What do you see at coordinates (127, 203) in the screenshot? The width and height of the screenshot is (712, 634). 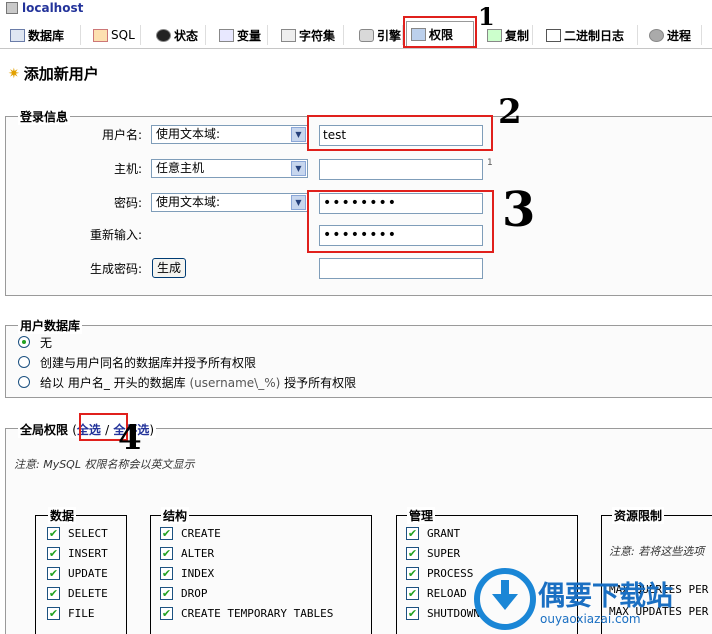 I see `password-label: 密码:` at bounding box center [127, 203].